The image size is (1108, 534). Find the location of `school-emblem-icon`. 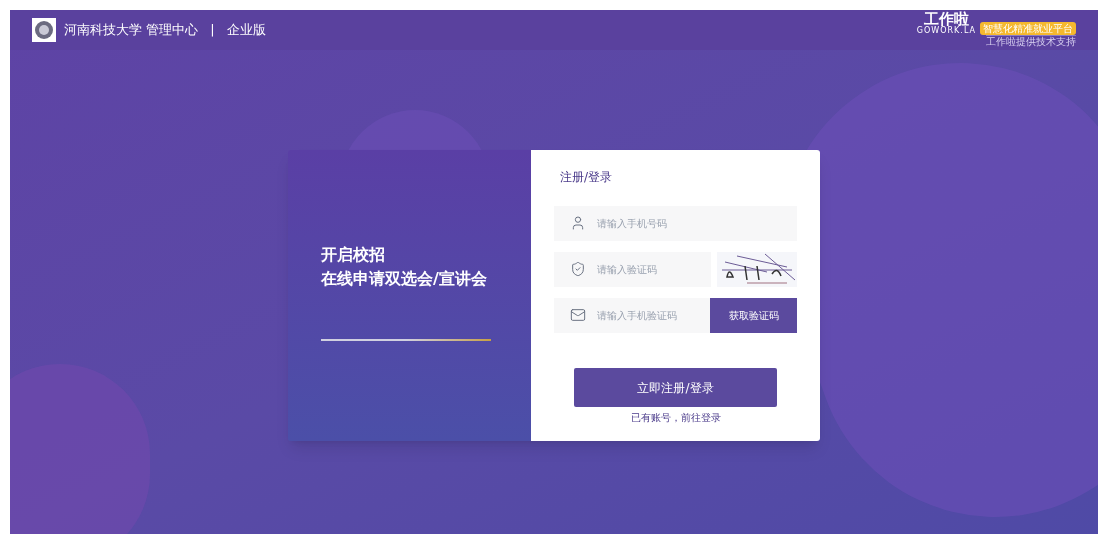

school-emblem-icon is located at coordinates (44, 30).